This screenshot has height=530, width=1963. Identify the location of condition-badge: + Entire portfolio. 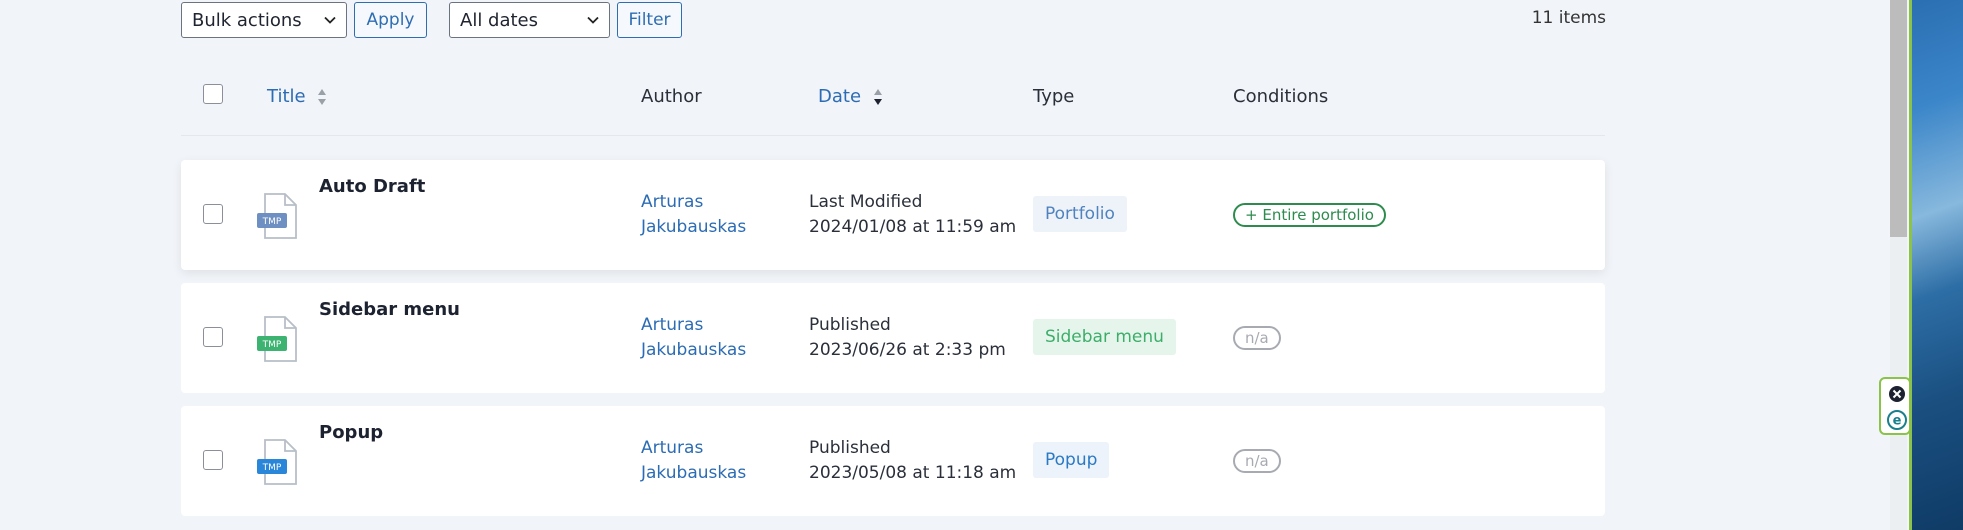
(1309, 215).